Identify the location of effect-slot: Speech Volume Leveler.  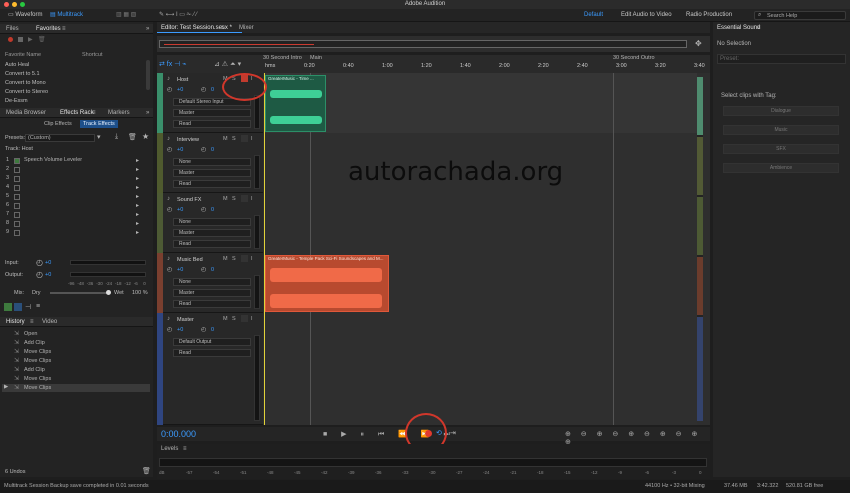
(53, 160).